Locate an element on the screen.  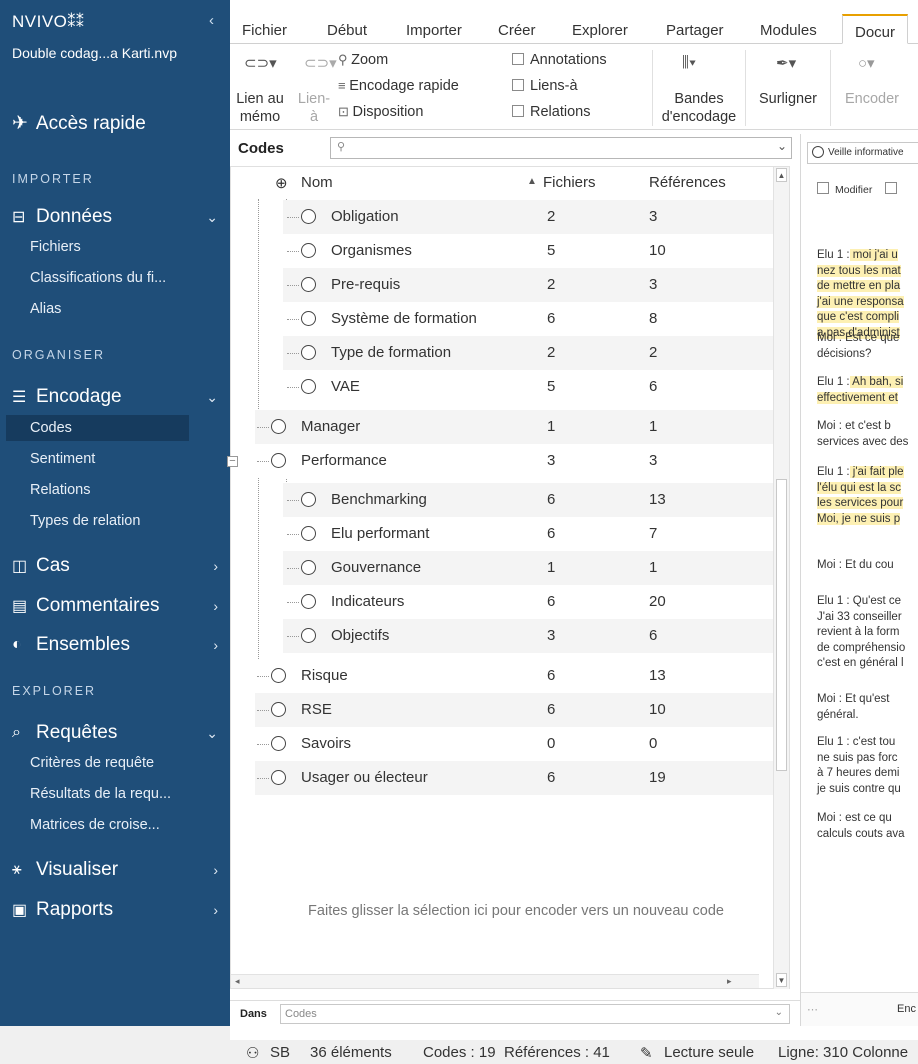
modifier-check is located at coordinates (823, 188).